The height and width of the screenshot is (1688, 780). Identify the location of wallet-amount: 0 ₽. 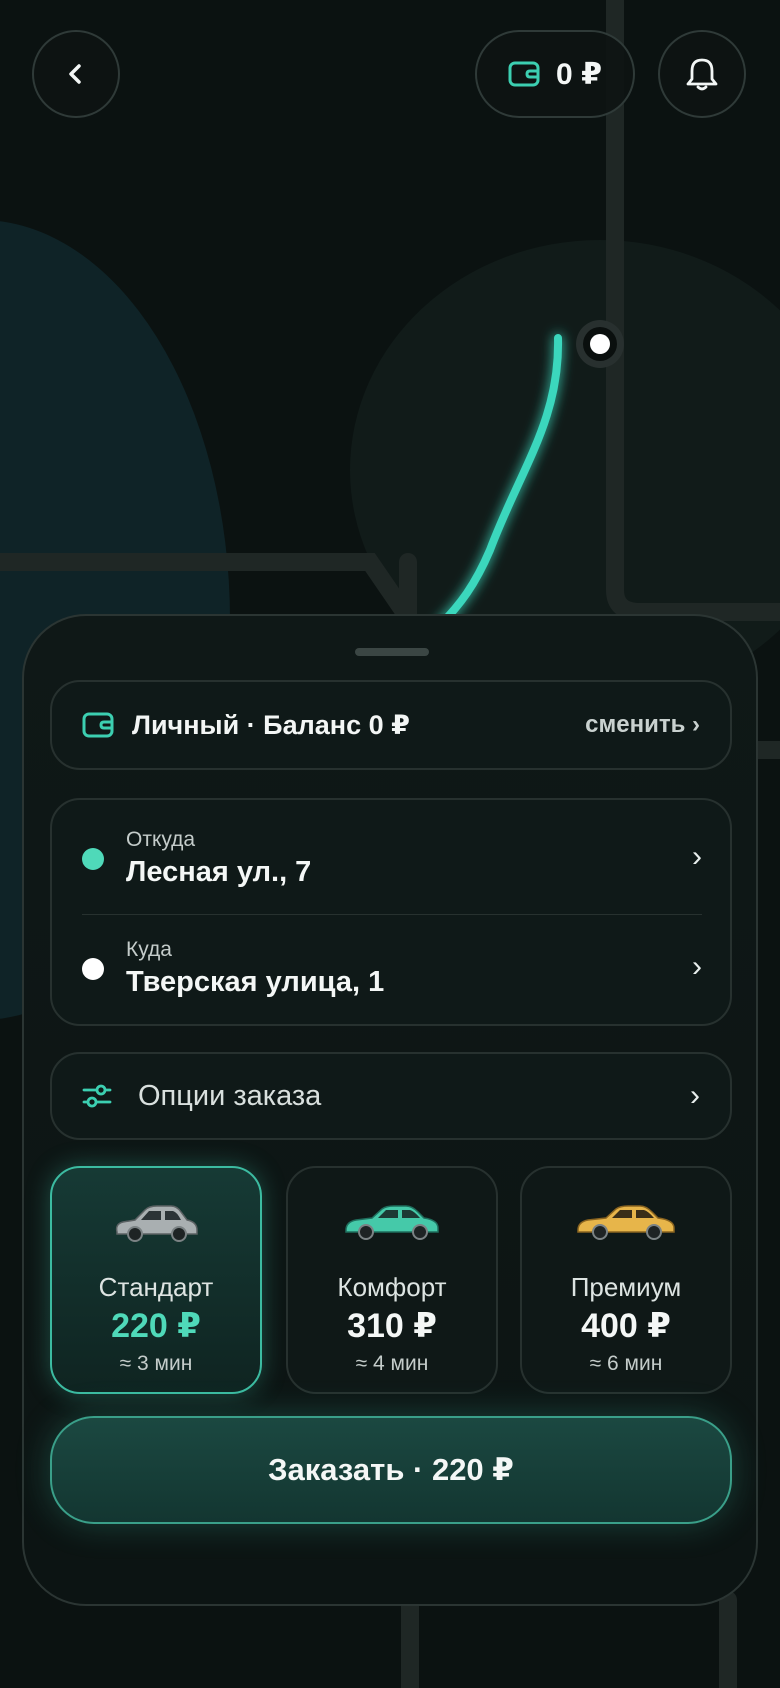
(579, 74).